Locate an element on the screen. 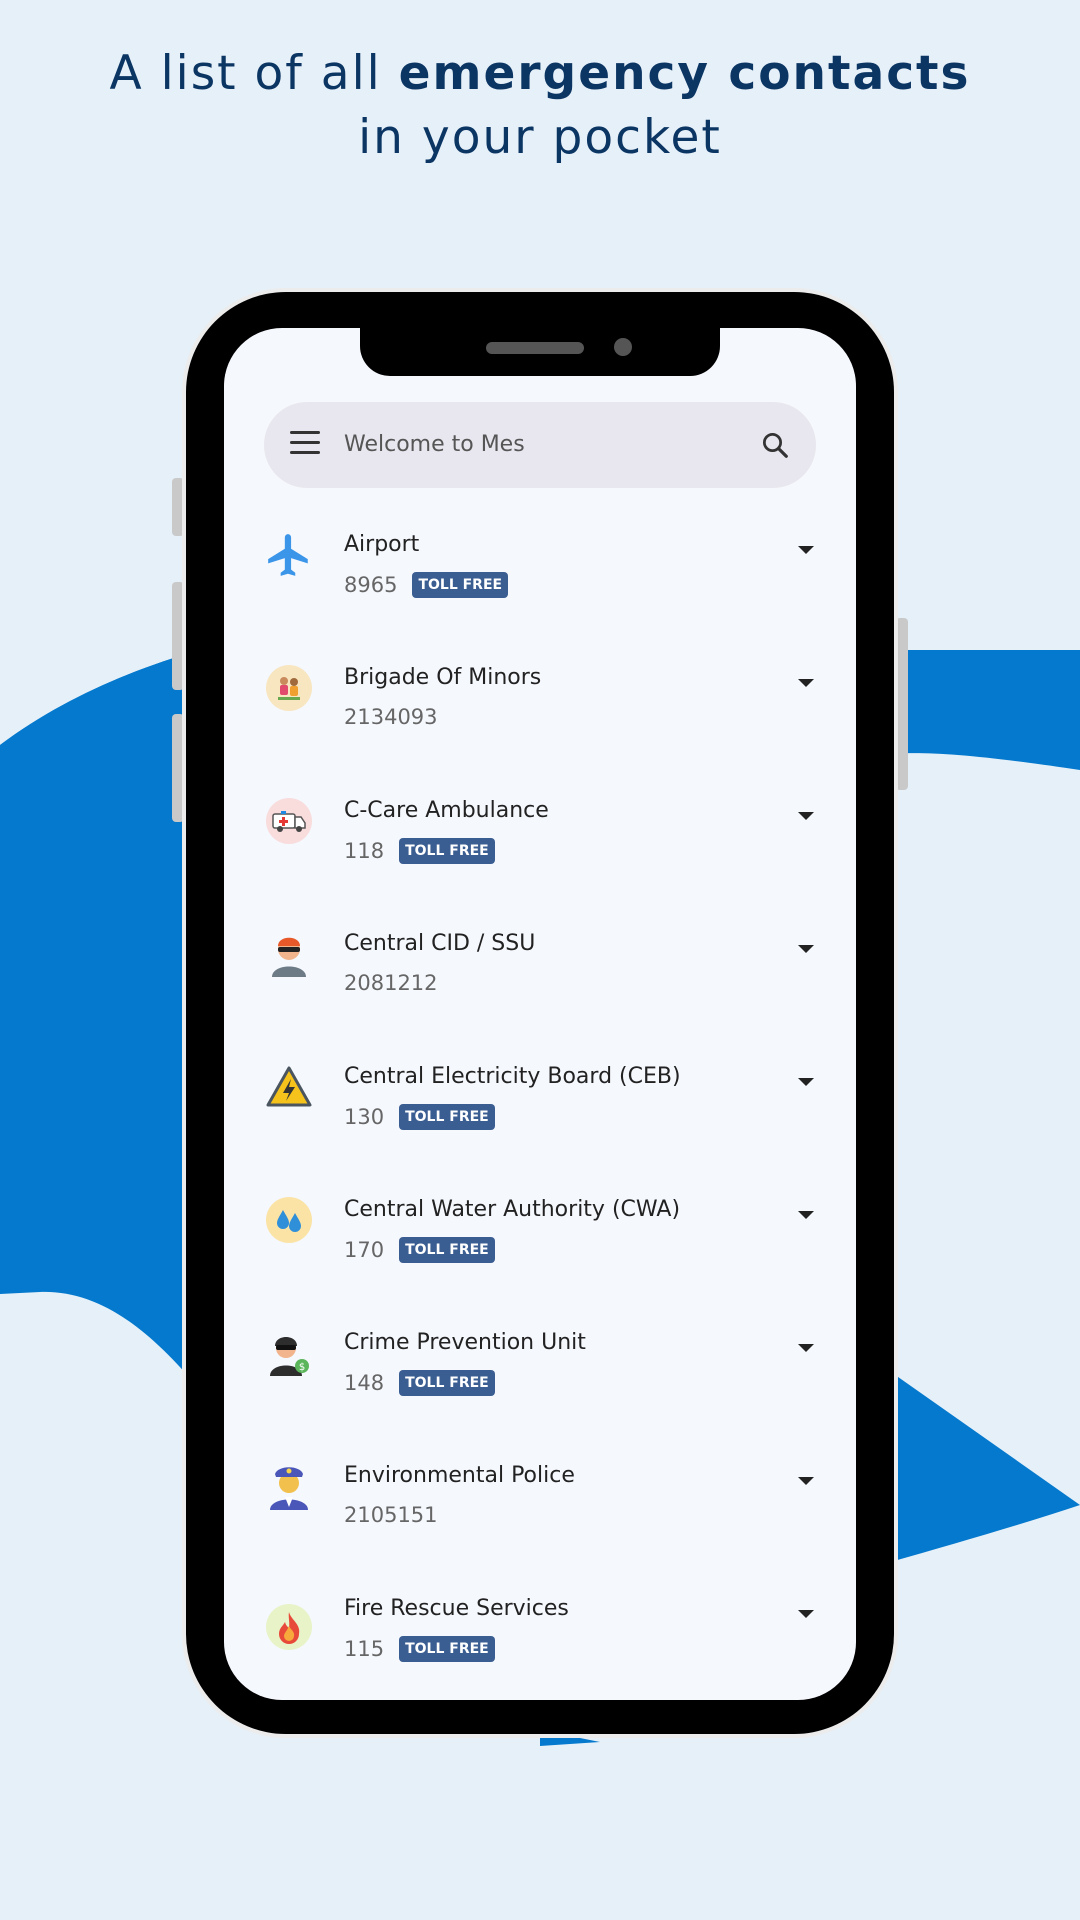 The image size is (1080, 1920). contact-number: 8965 is located at coordinates (371, 585).